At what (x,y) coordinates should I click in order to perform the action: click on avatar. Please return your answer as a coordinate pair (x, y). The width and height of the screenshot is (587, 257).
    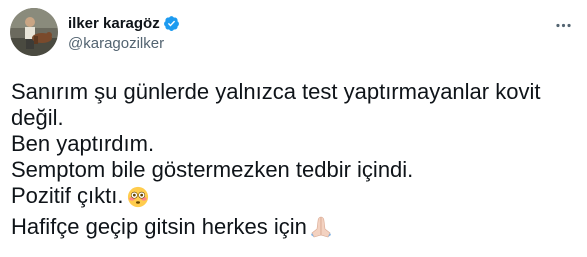
    Looking at the image, I should click on (34, 32).